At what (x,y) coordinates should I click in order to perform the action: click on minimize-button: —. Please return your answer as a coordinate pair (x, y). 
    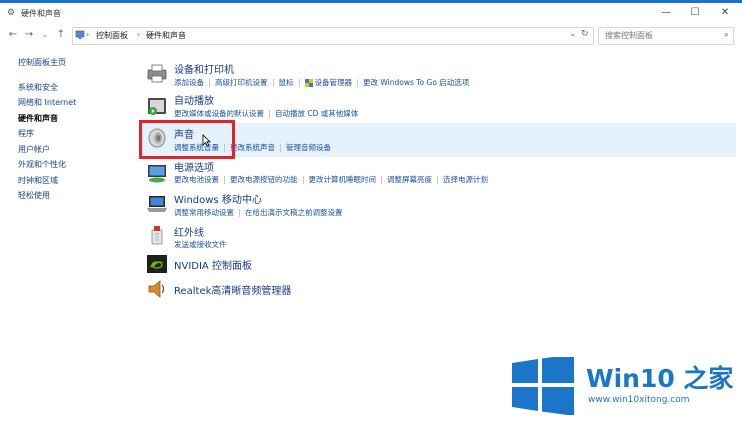
    Looking at the image, I should click on (666, 13).